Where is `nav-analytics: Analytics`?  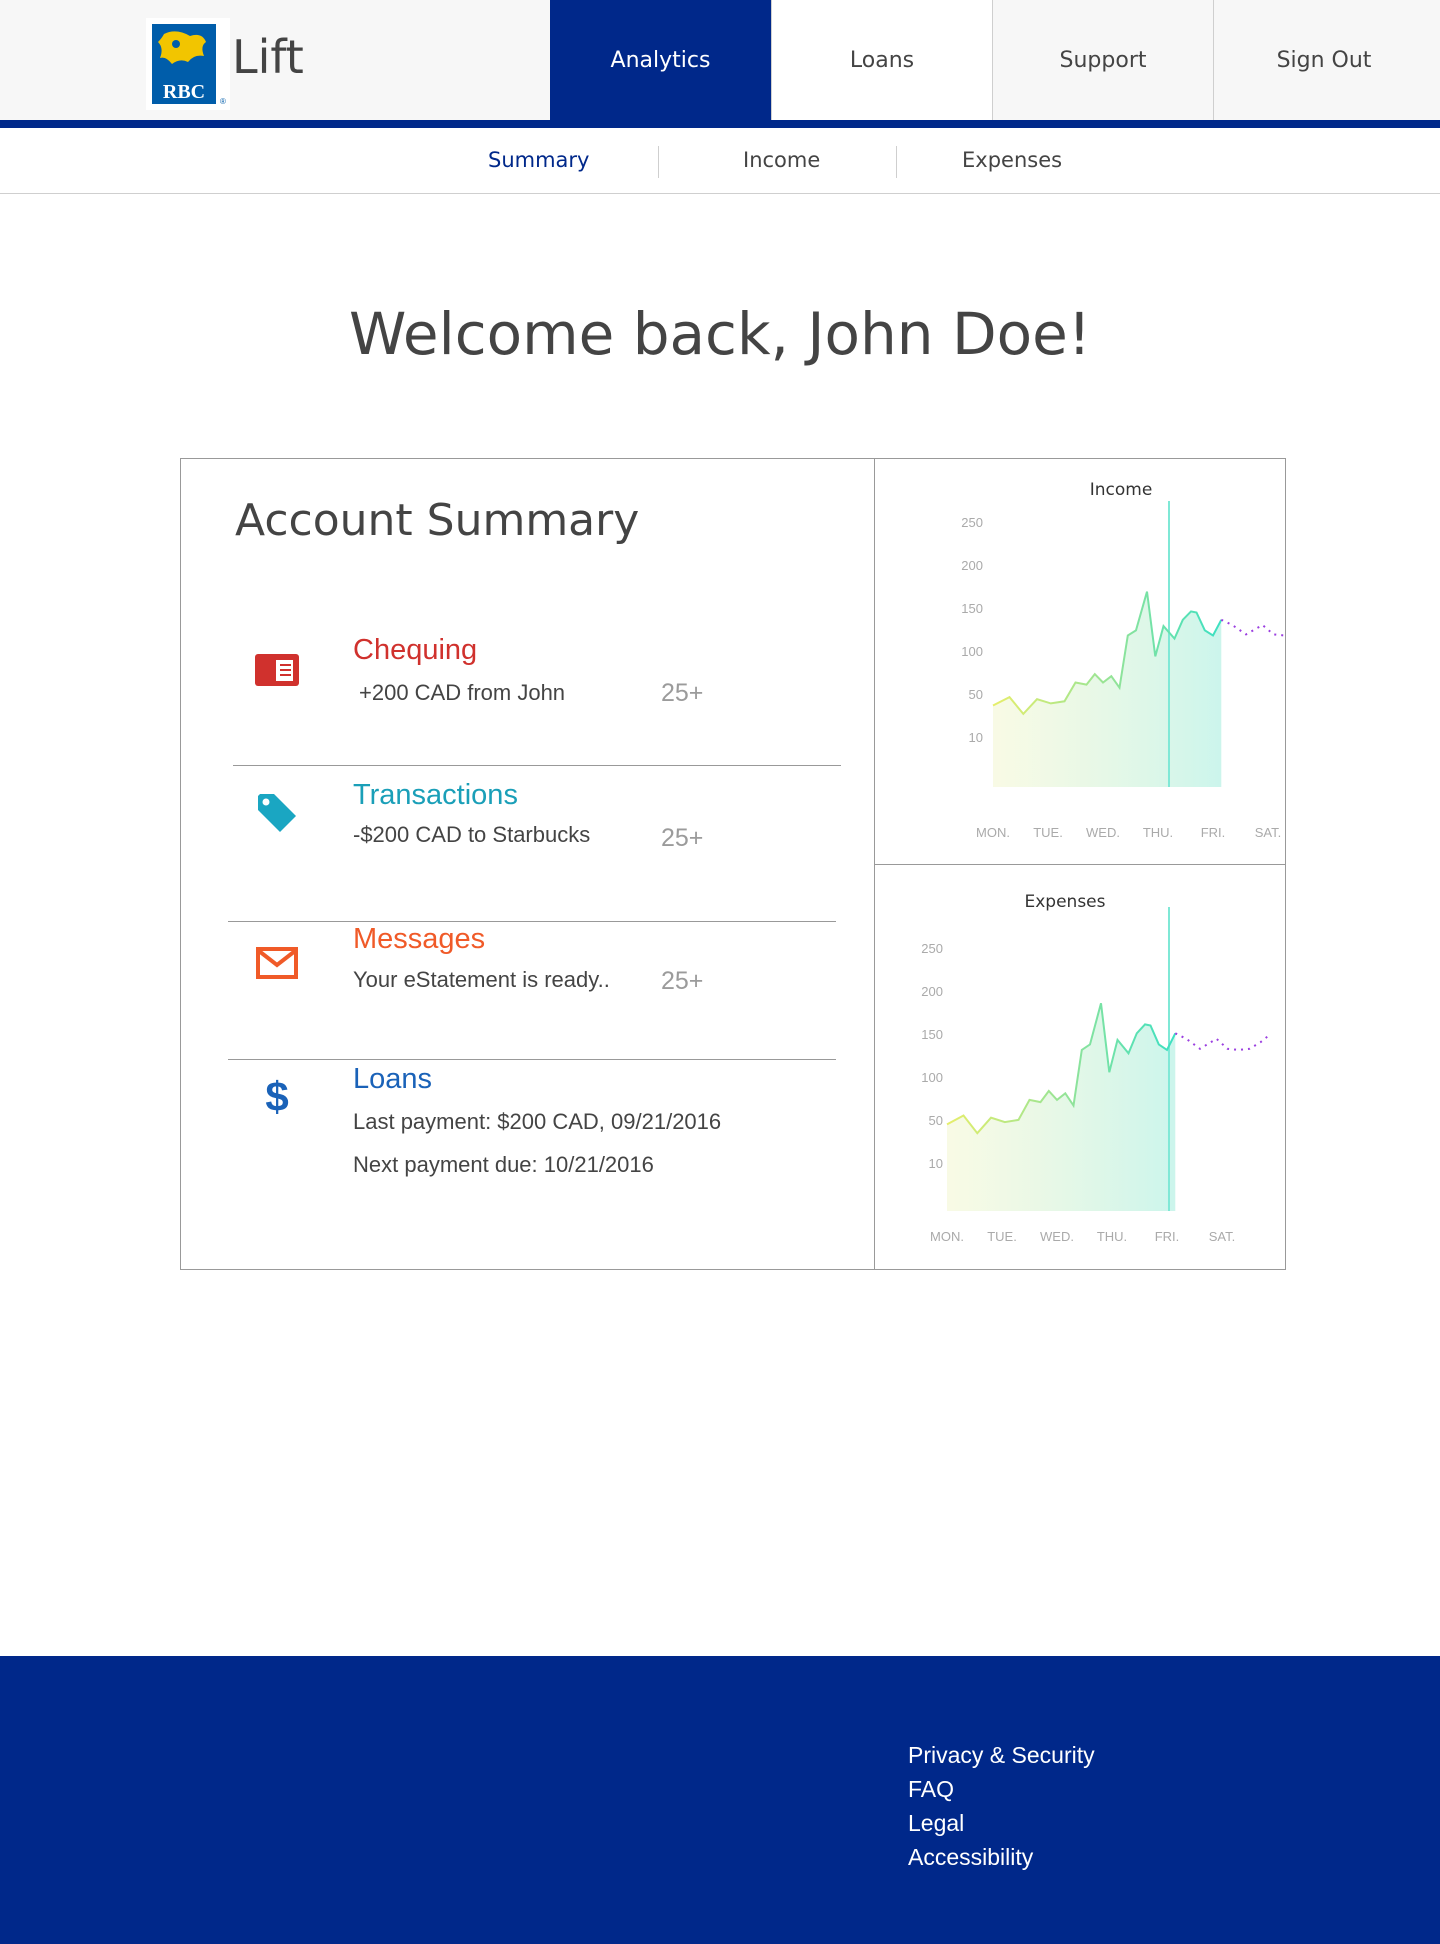 nav-analytics: Analytics is located at coordinates (660, 60).